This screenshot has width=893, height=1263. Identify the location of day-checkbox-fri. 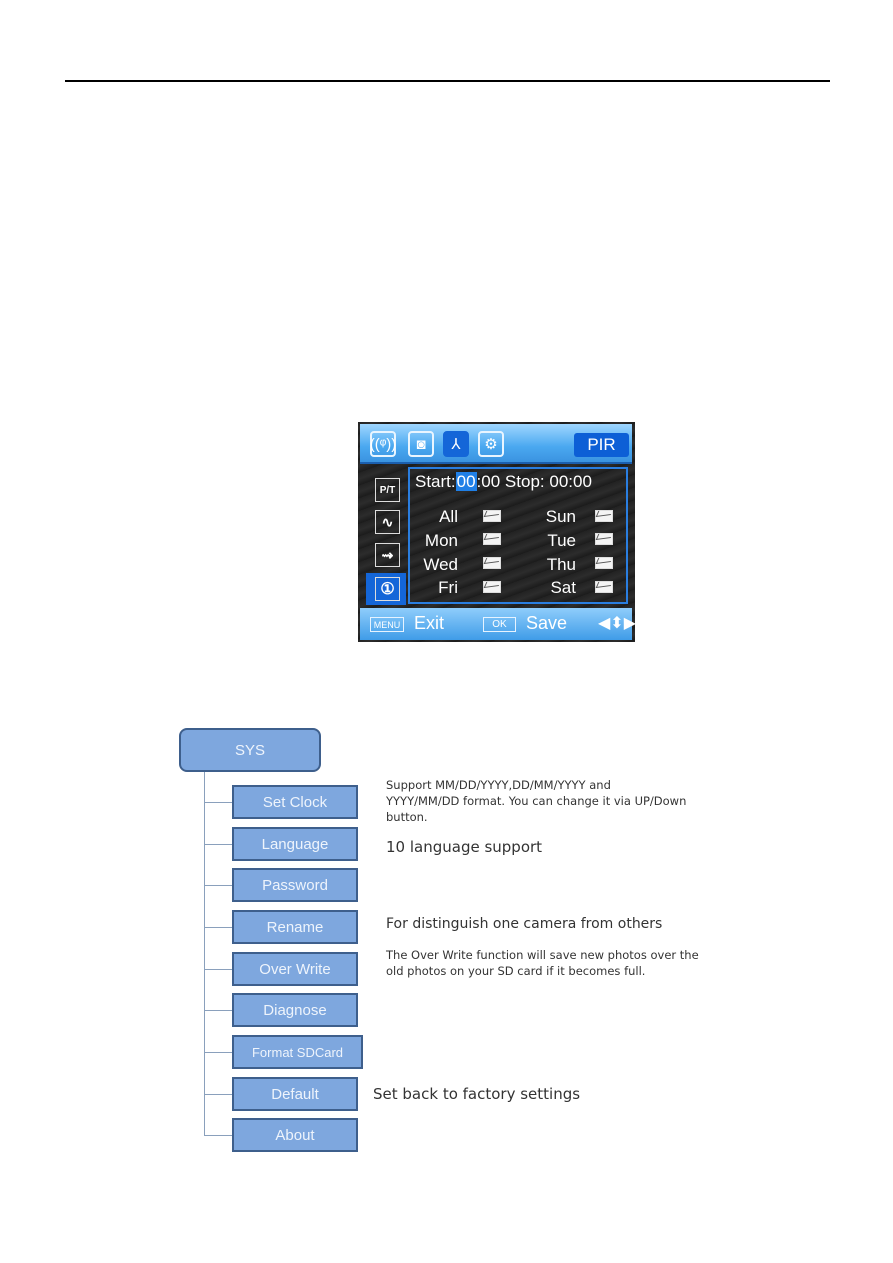
(492, 587).